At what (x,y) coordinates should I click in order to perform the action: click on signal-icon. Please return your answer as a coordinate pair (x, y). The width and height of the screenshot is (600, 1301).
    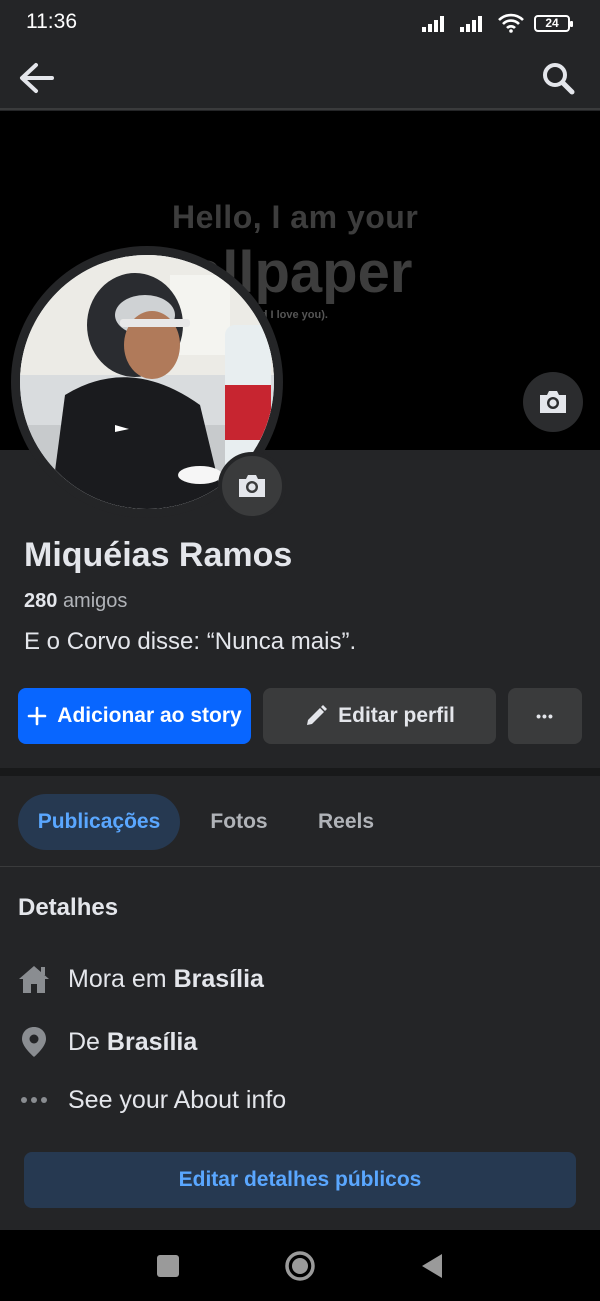
    Looking at the image, I should click on (433, 24).